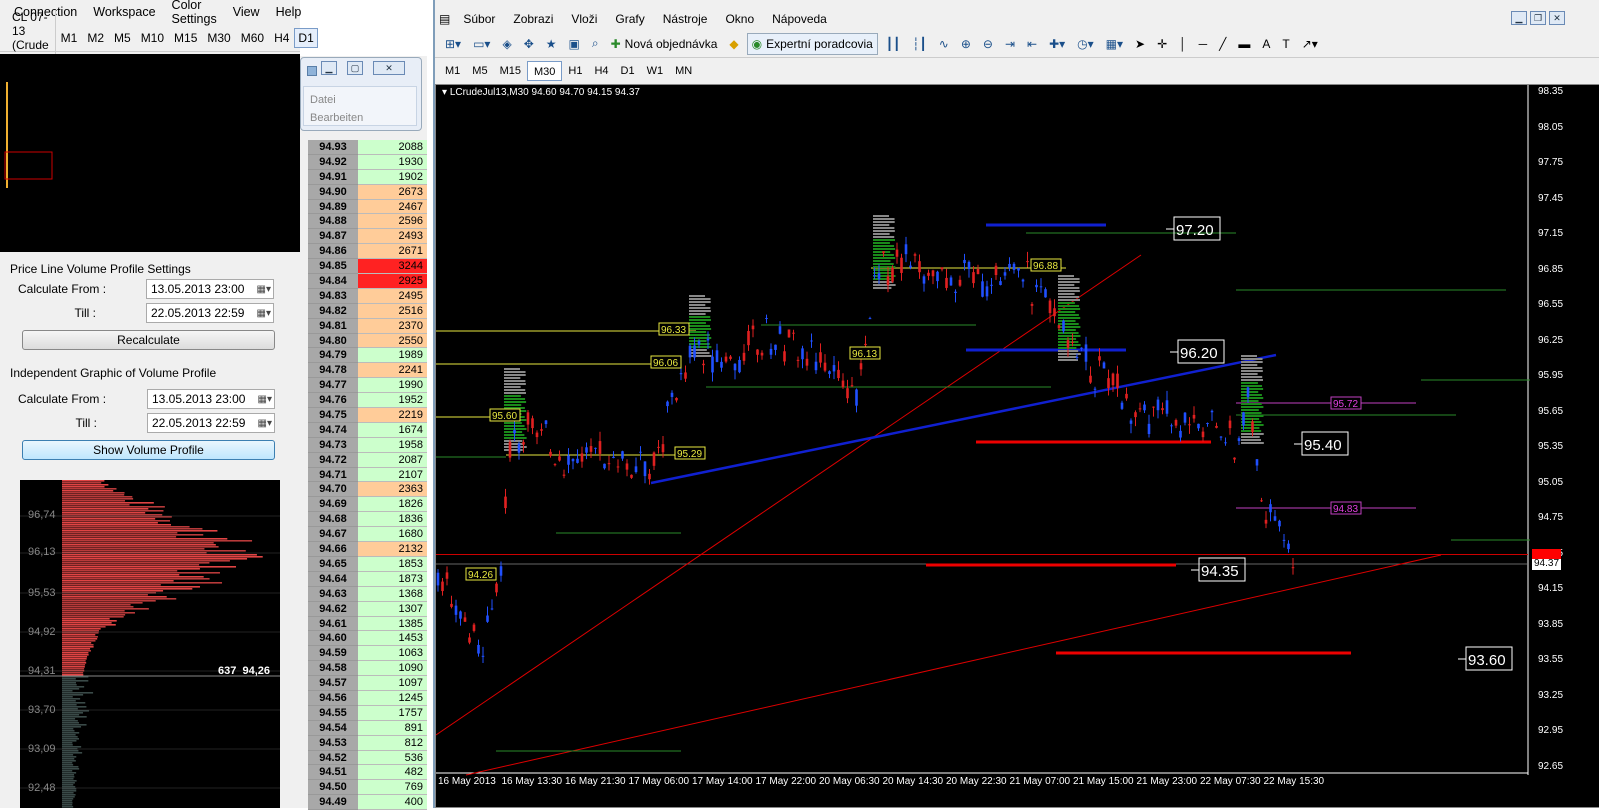 This screenshot has width=1599, height=810. Describe the element at coordinates (367, 326) in the screenshot. I see `table-row: 94.81 2370` at that location.